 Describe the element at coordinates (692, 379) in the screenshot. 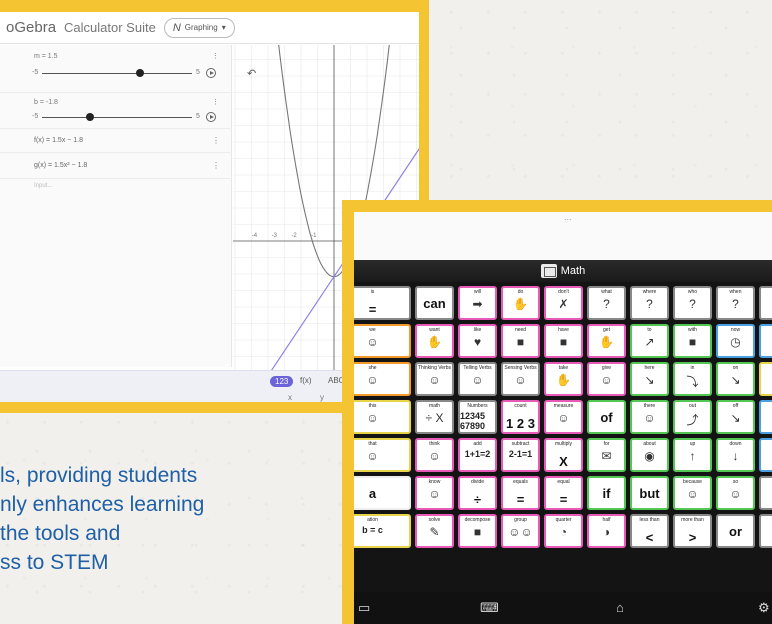

I see `symbol-cell: in ⤵` at that location.